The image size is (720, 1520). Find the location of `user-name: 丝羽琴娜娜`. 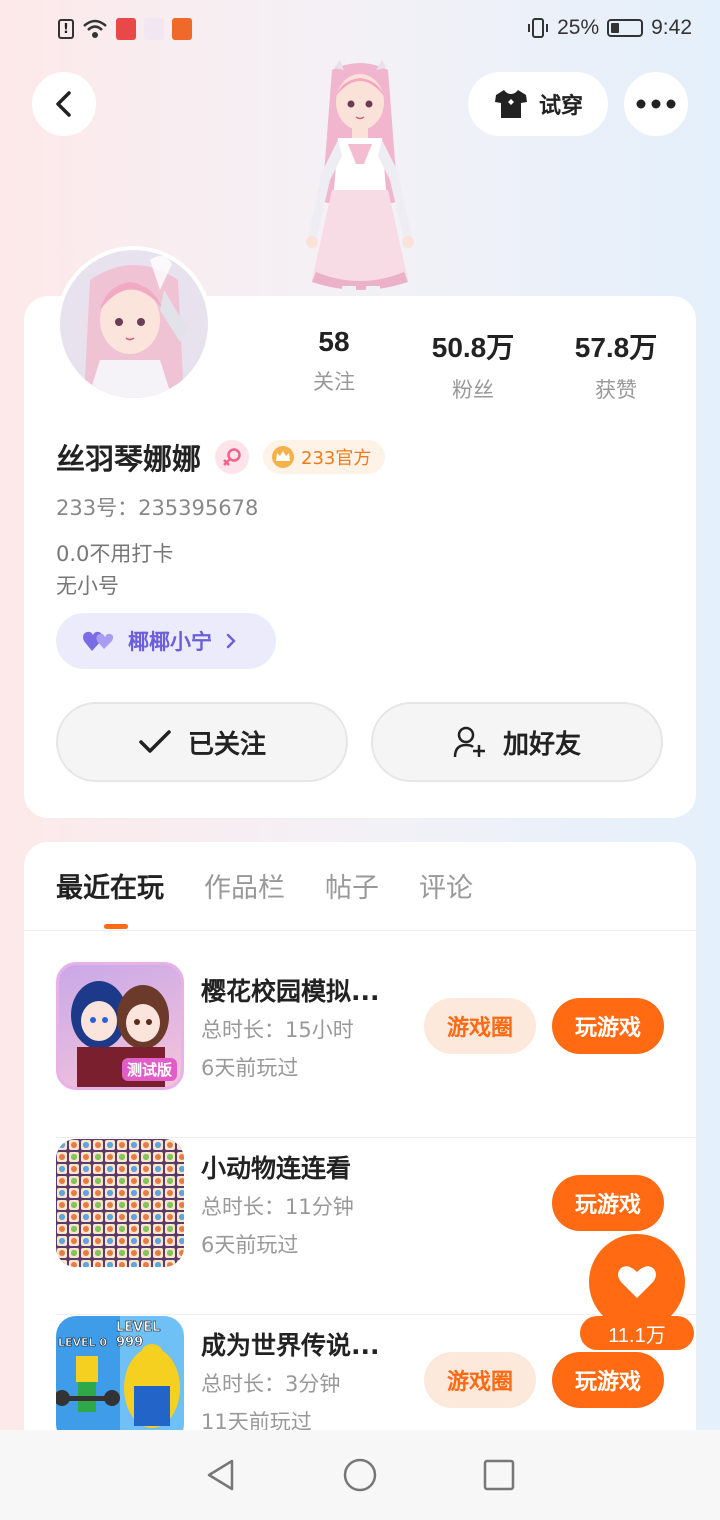

user-name: 丝羽琴娜娜 is located at coordinates (129, 459).